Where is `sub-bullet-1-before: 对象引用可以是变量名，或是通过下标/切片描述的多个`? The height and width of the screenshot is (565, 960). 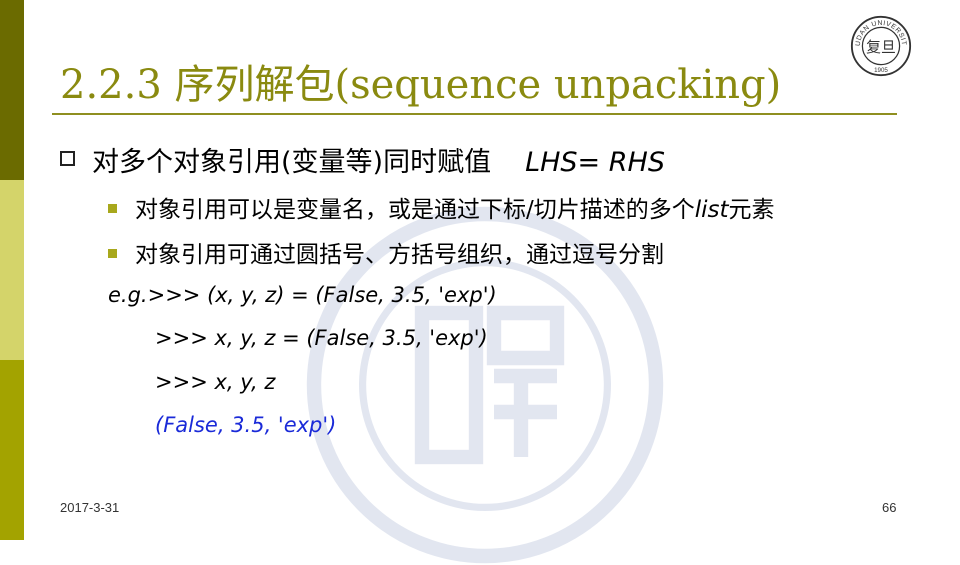
sub-bullet-1-before: 对象引用可以是变量名，或是通过下标/切片描述的多个 is located at coordinates (415, 210).